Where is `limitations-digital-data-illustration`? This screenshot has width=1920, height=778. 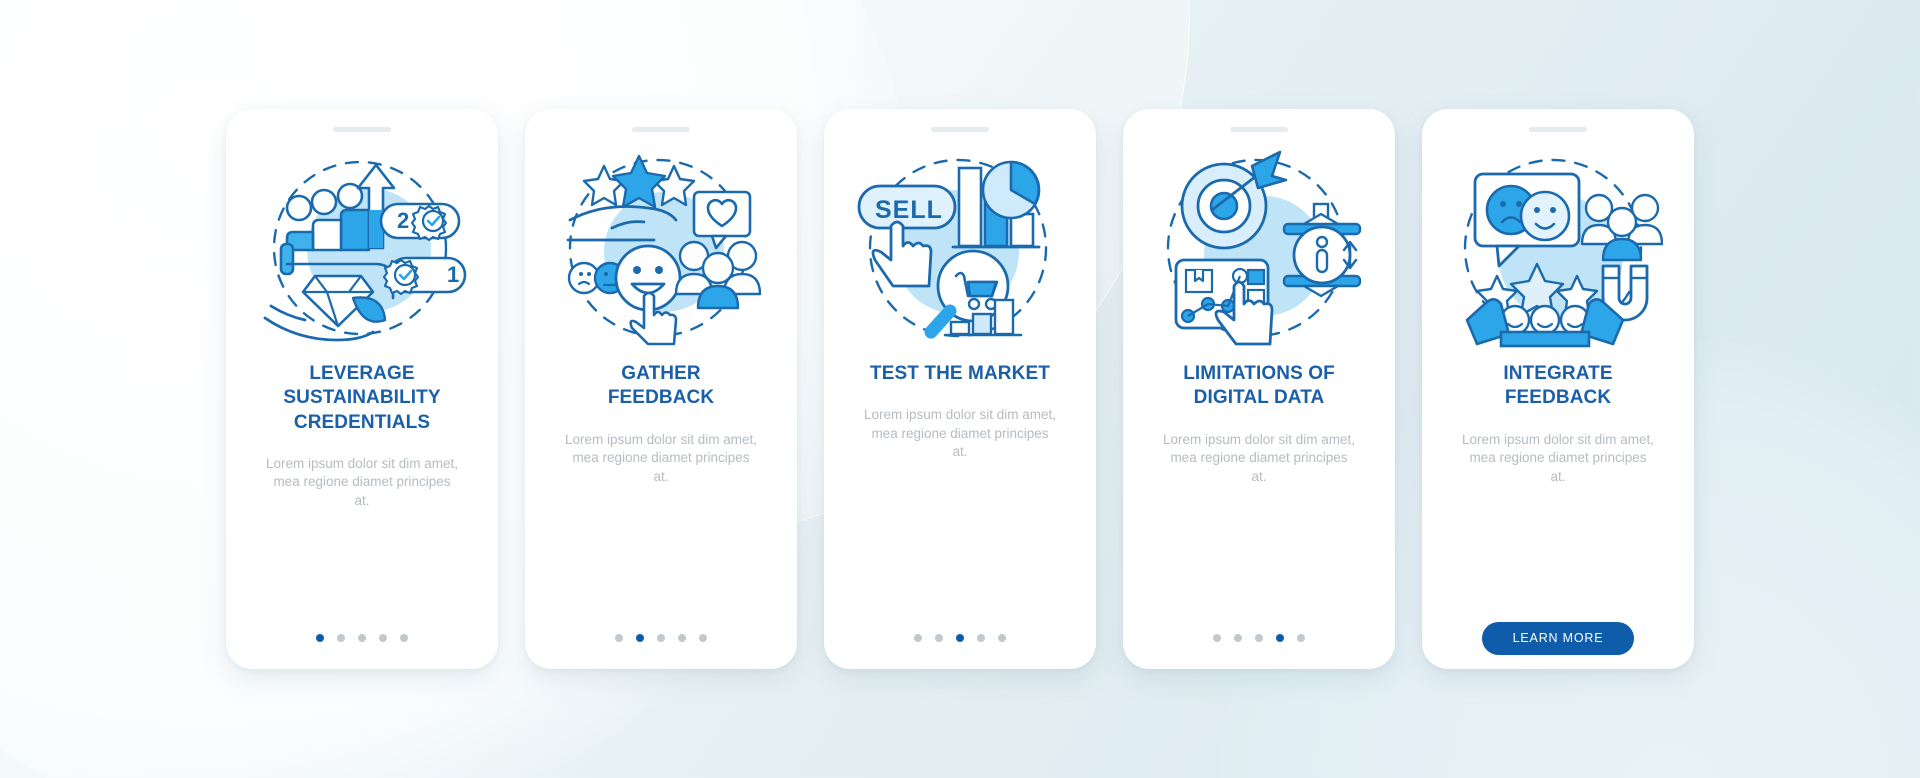
limitations-digital-data-illustration is located at coordinates (1259, 248).